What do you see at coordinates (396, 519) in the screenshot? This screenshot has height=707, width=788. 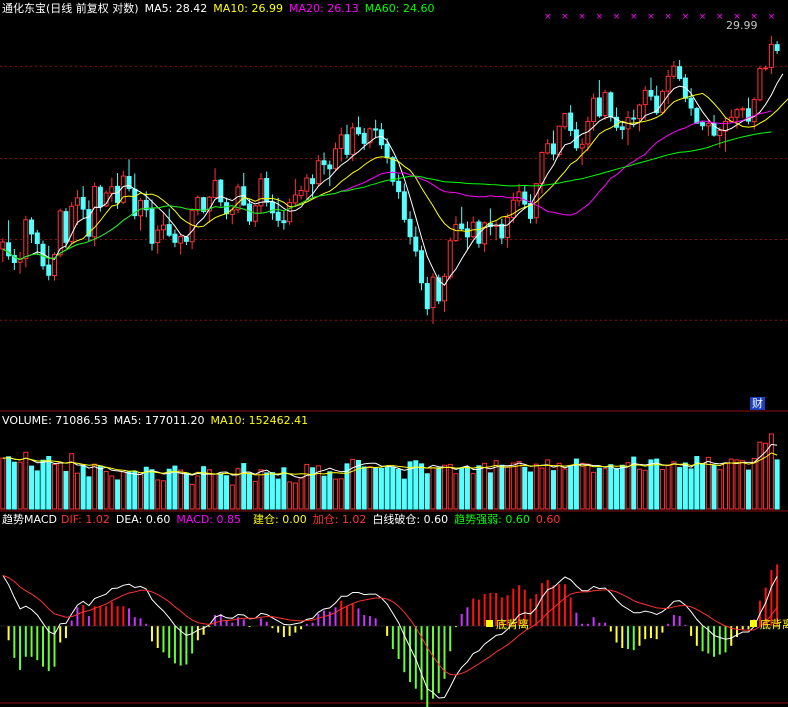 I see `baixian-key: 白线破仓:` at bounding box center [396, 519].